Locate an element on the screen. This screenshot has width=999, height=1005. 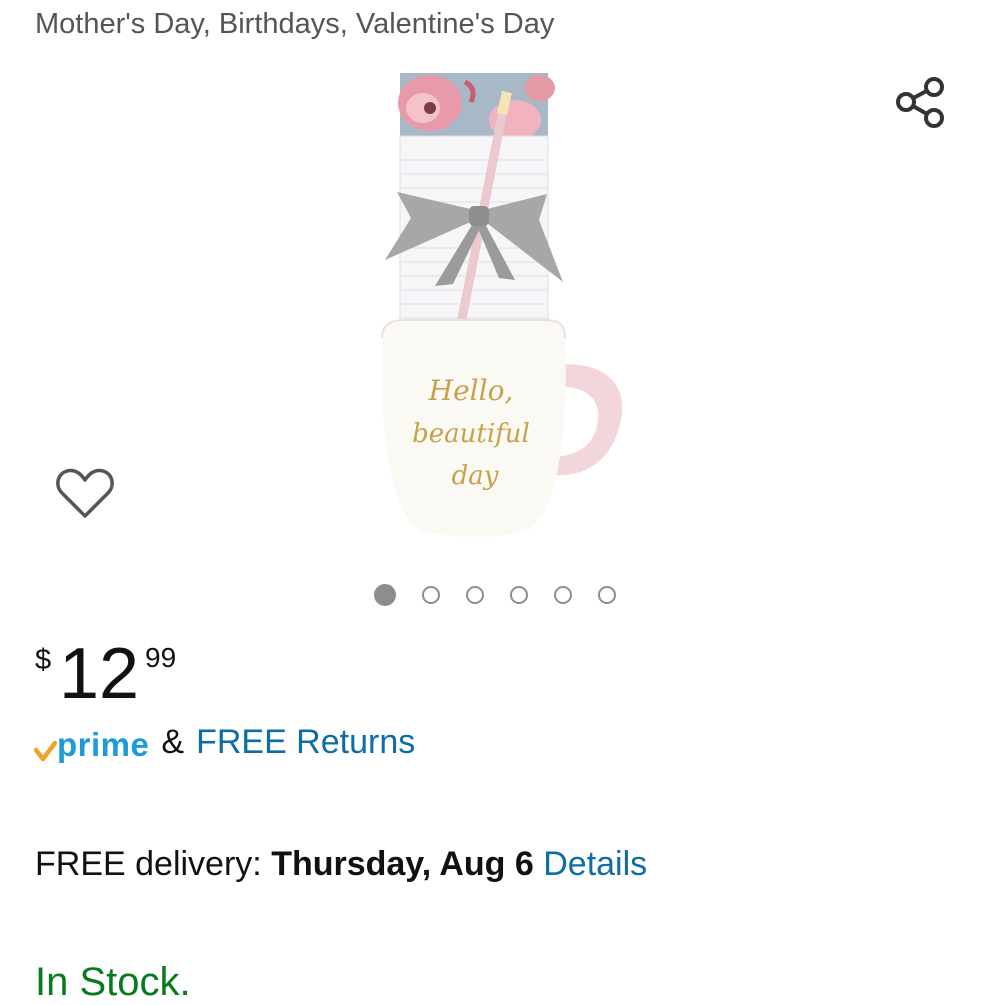
prime-logo-text: prime is located at coordinates (103, 744).